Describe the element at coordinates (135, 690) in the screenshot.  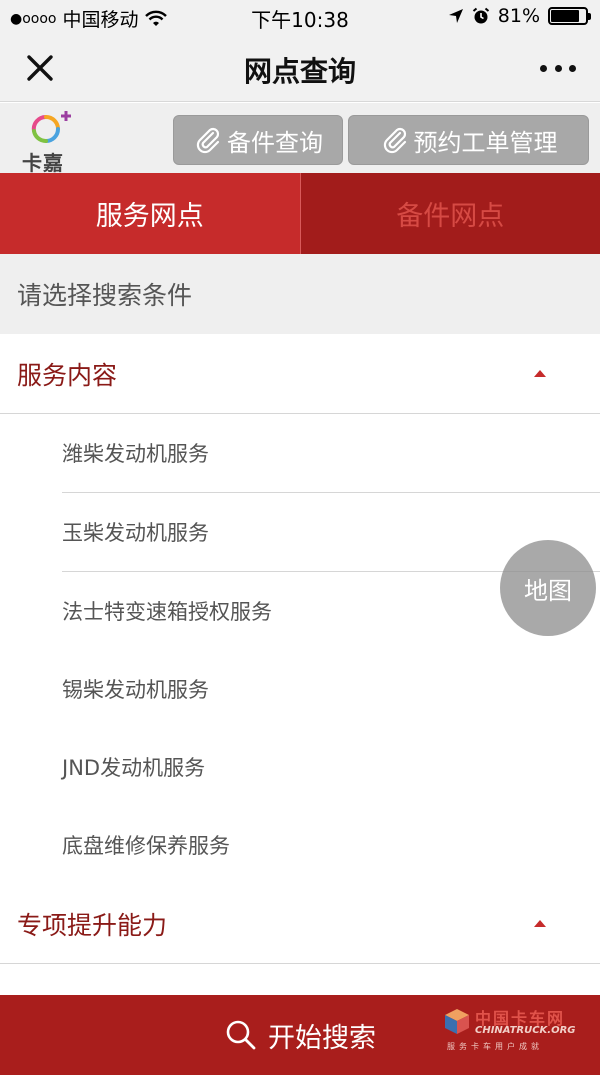
I see `list-item-label: 锡柴发动机服务` at that location.